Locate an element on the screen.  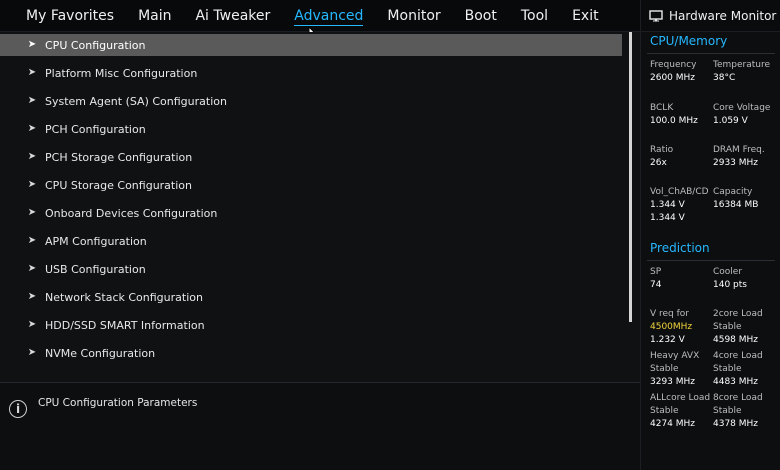
menu-item-onboard-devices-configuration: ➤ Onboard Devices Configuration is located at coordinates (311, 213).